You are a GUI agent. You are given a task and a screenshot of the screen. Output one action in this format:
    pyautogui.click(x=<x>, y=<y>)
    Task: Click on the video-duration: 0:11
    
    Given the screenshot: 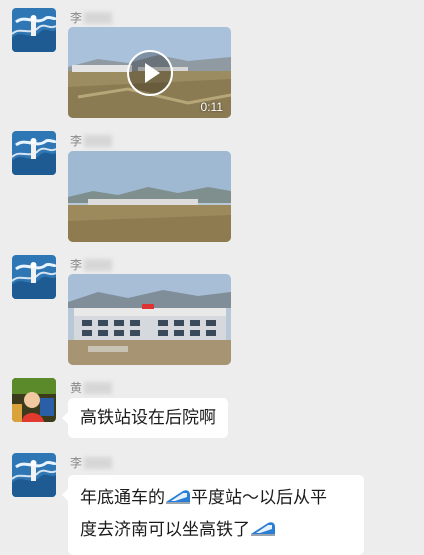 What is the action you would take?
    pyautogui.click(x=211, y=107)
    